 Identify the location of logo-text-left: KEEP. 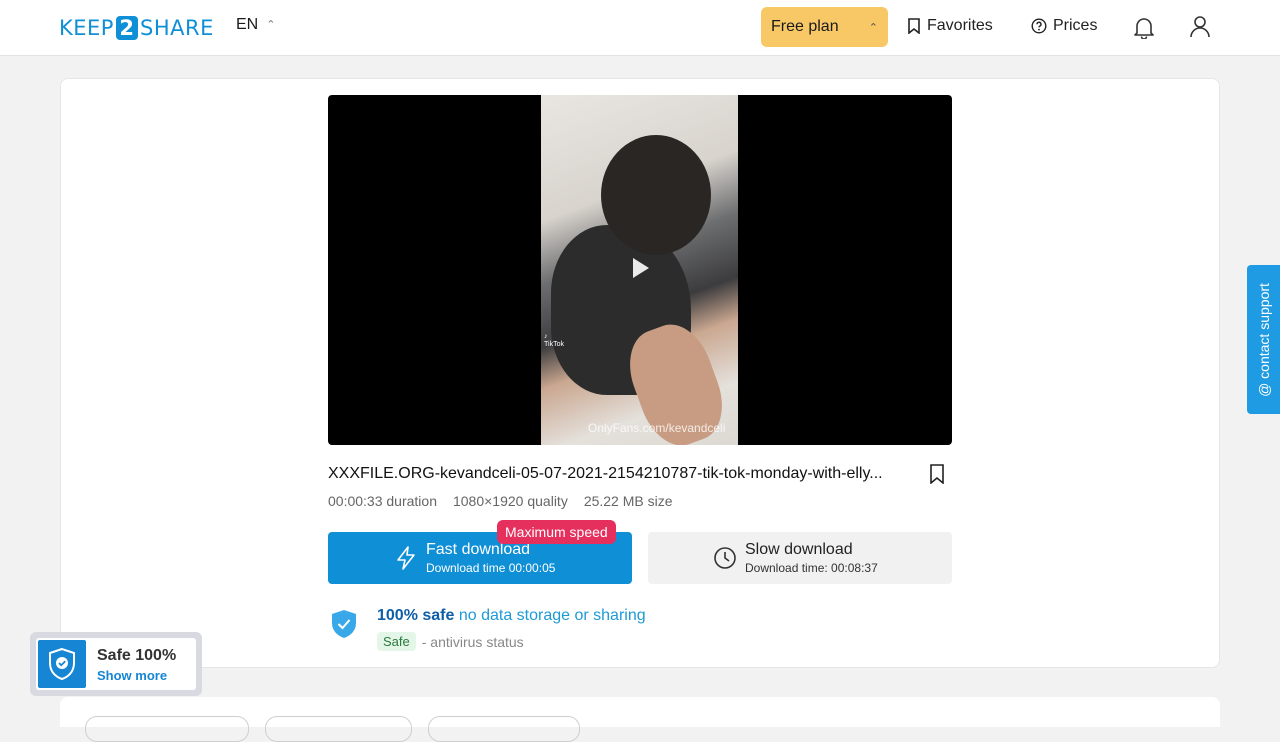
(86, 28).